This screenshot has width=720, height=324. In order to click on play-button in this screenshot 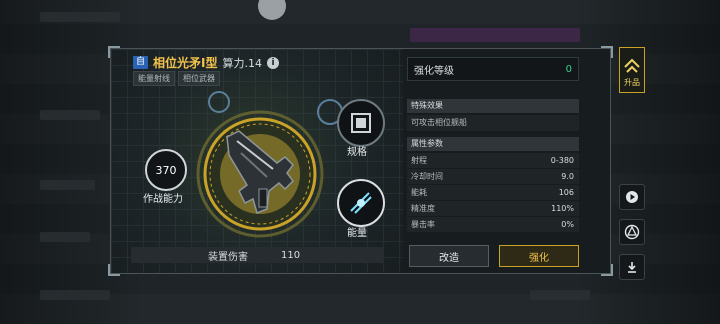, I will do `click(632, 197)`.